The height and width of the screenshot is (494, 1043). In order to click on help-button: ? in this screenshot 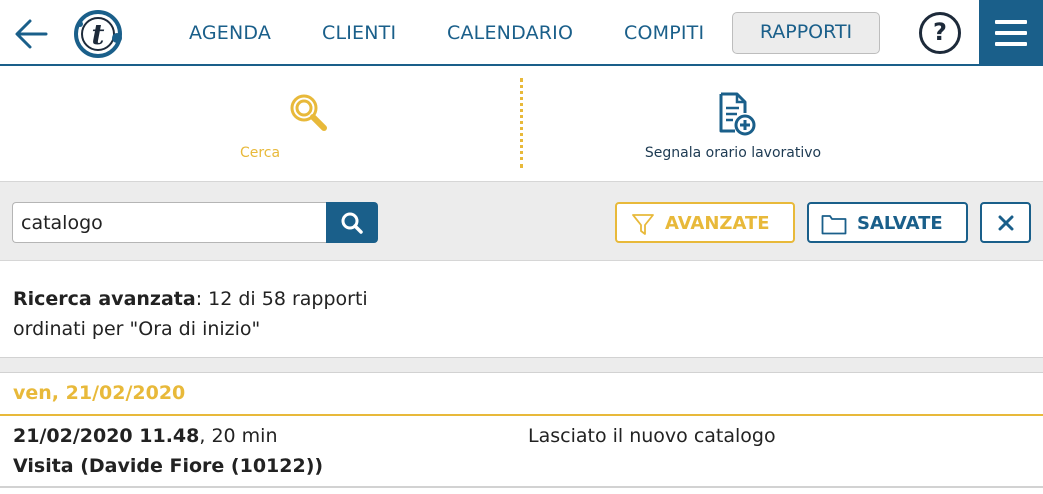, I will do `click(940, 33)`.